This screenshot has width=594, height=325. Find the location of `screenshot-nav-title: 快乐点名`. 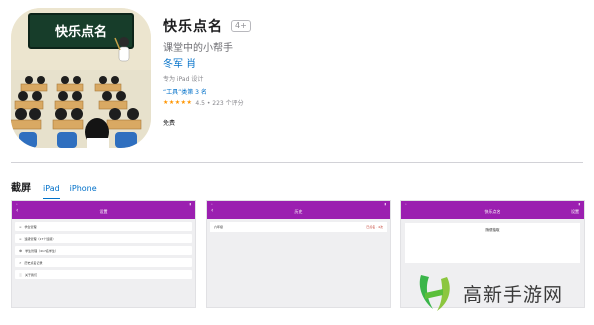

screenshot-nav-title: 快乐点名 is located at coordinates (492, 211).